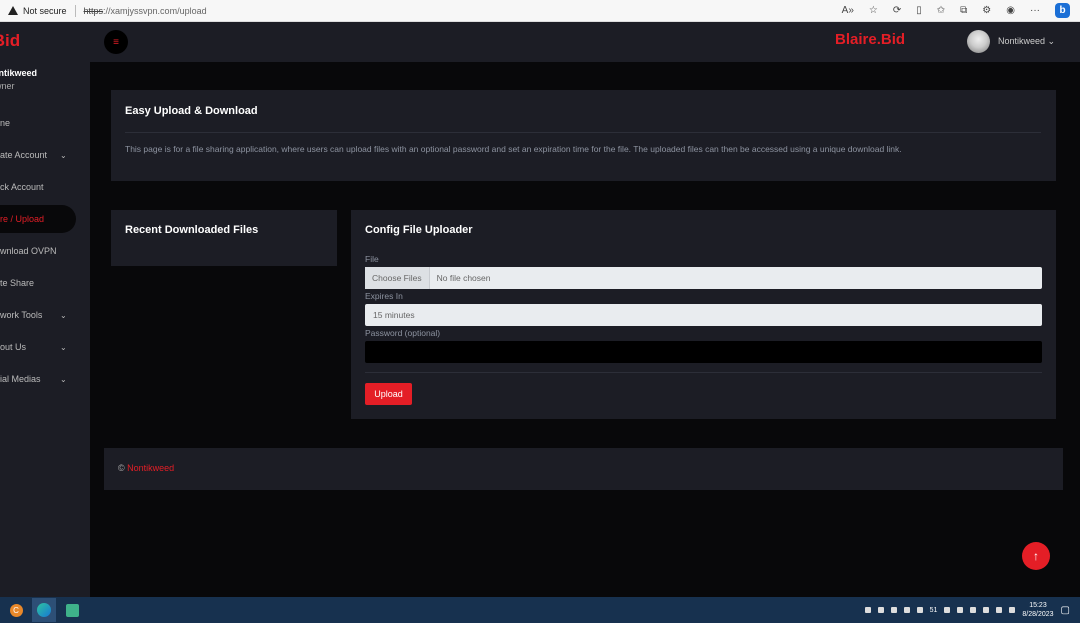  I want to click on user-menu: Nontikweed ⌄, so click(1026, 41).